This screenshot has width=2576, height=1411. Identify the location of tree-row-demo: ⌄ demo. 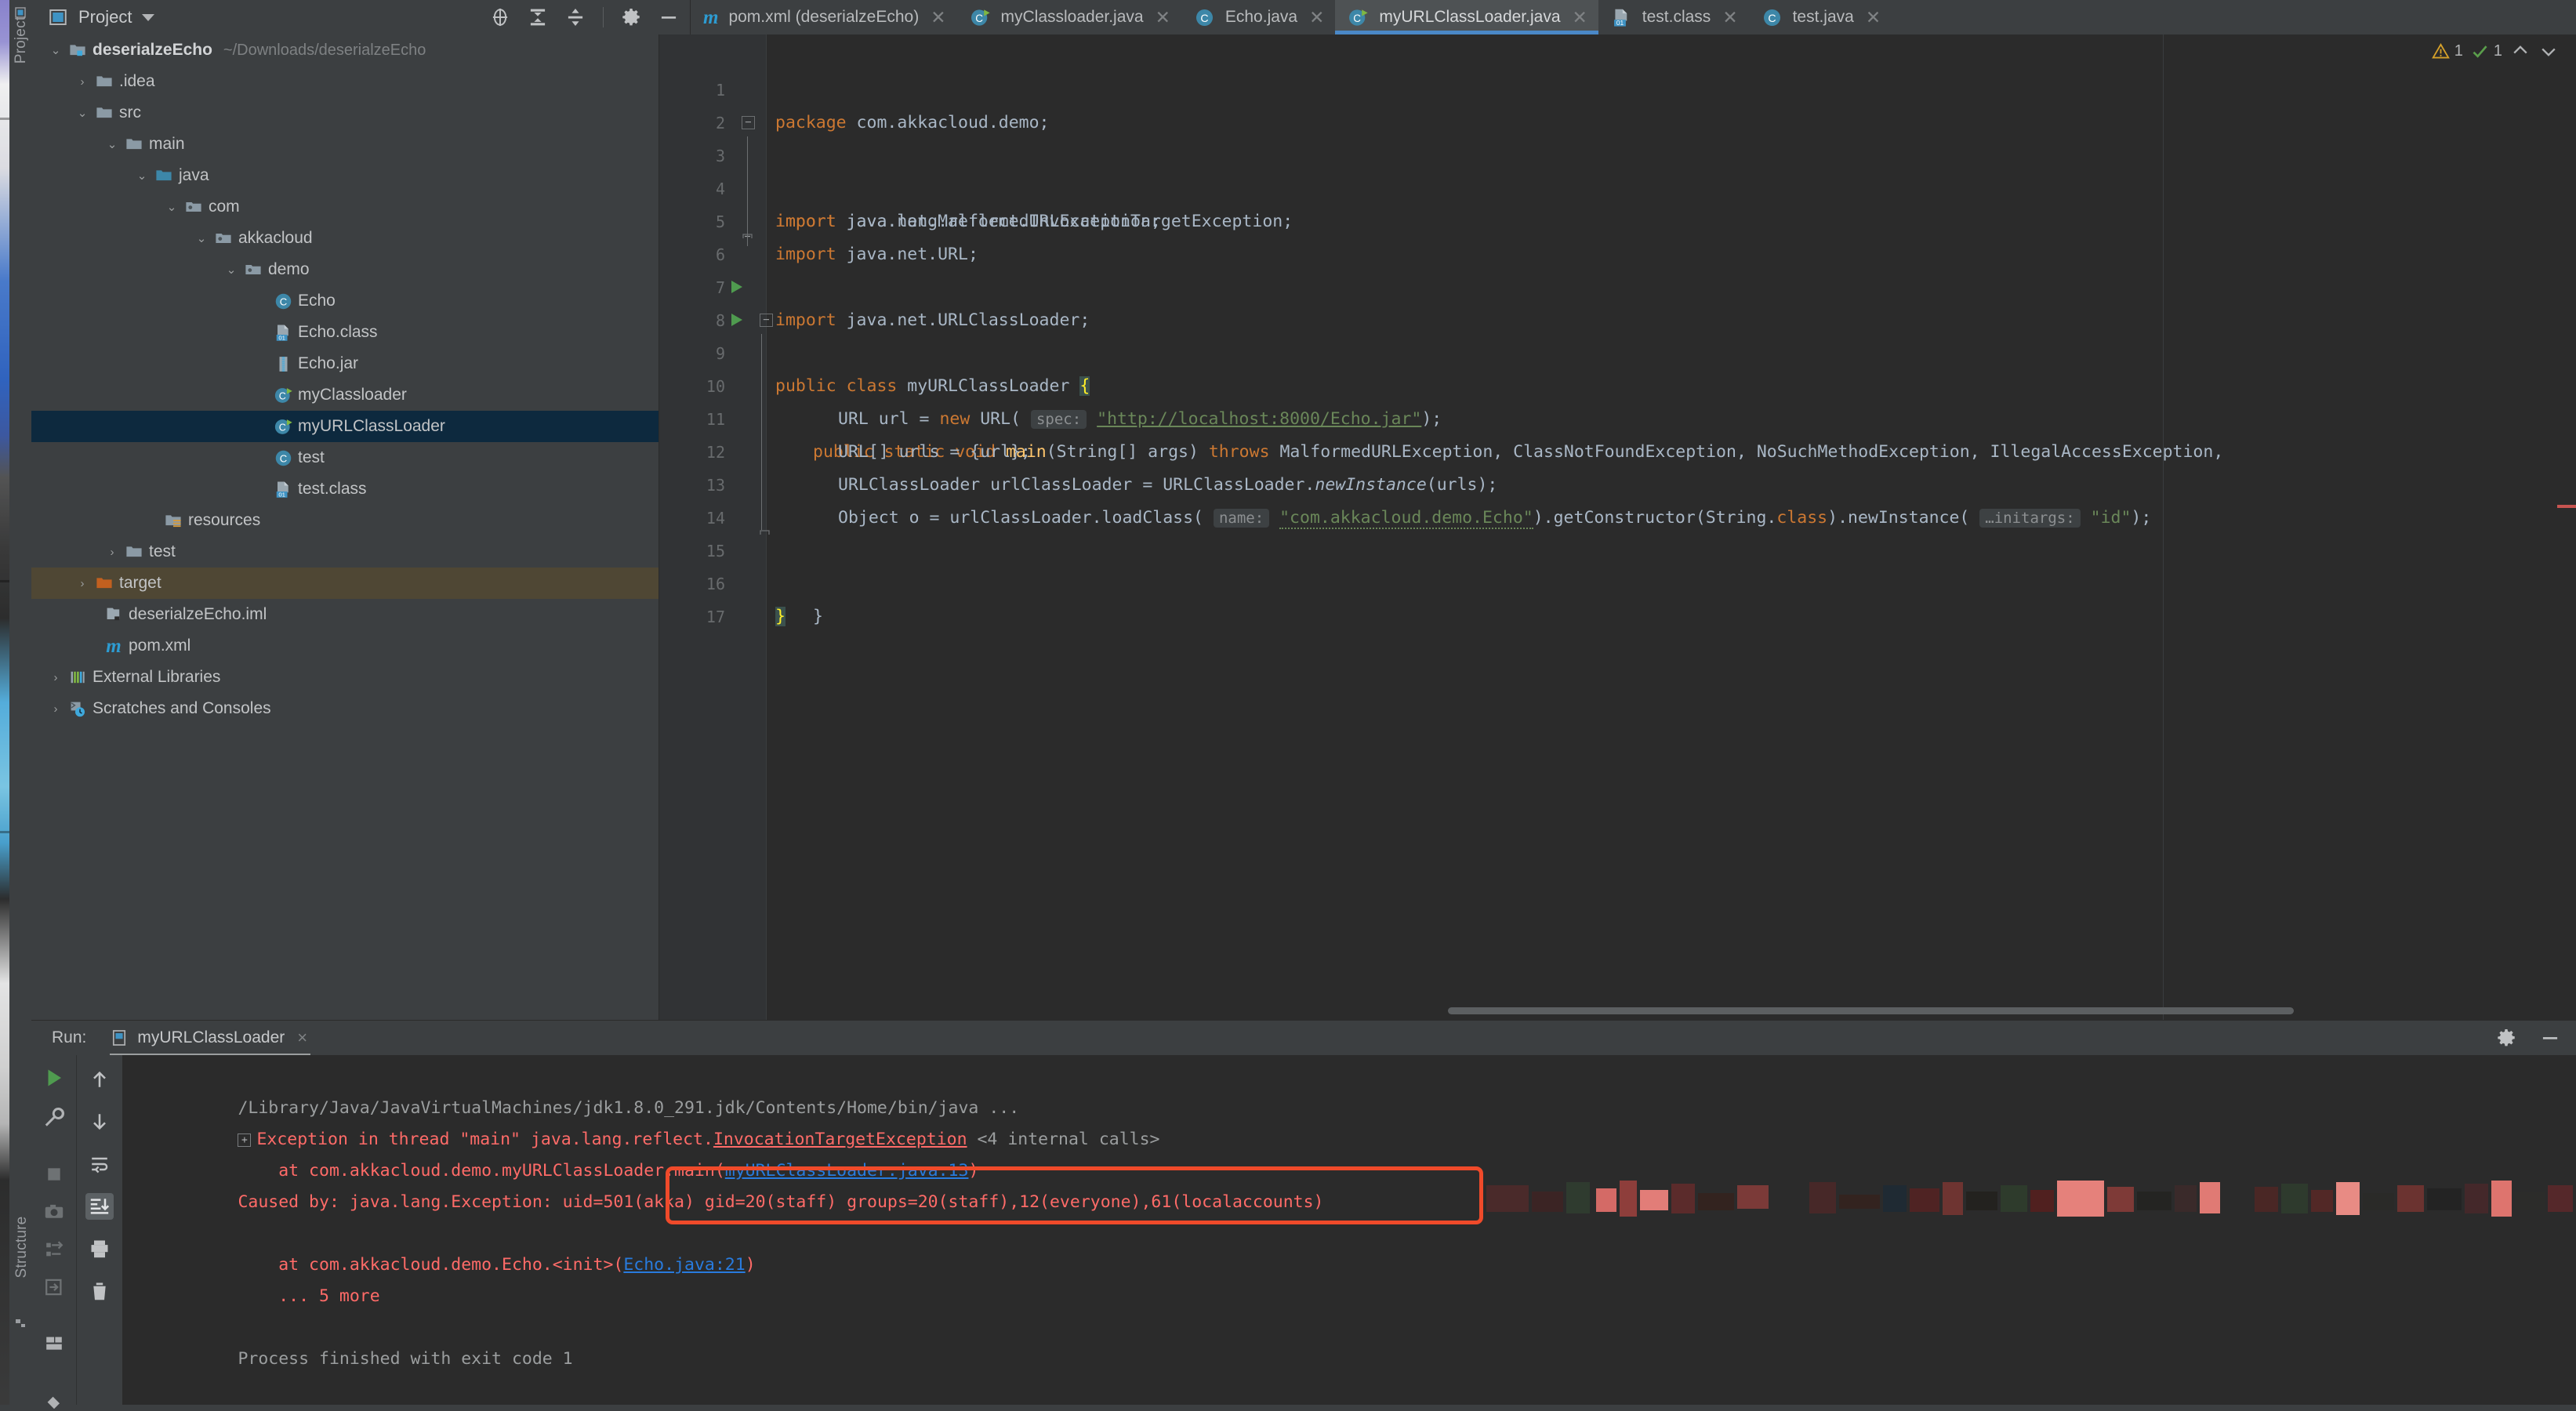
(345, 269).